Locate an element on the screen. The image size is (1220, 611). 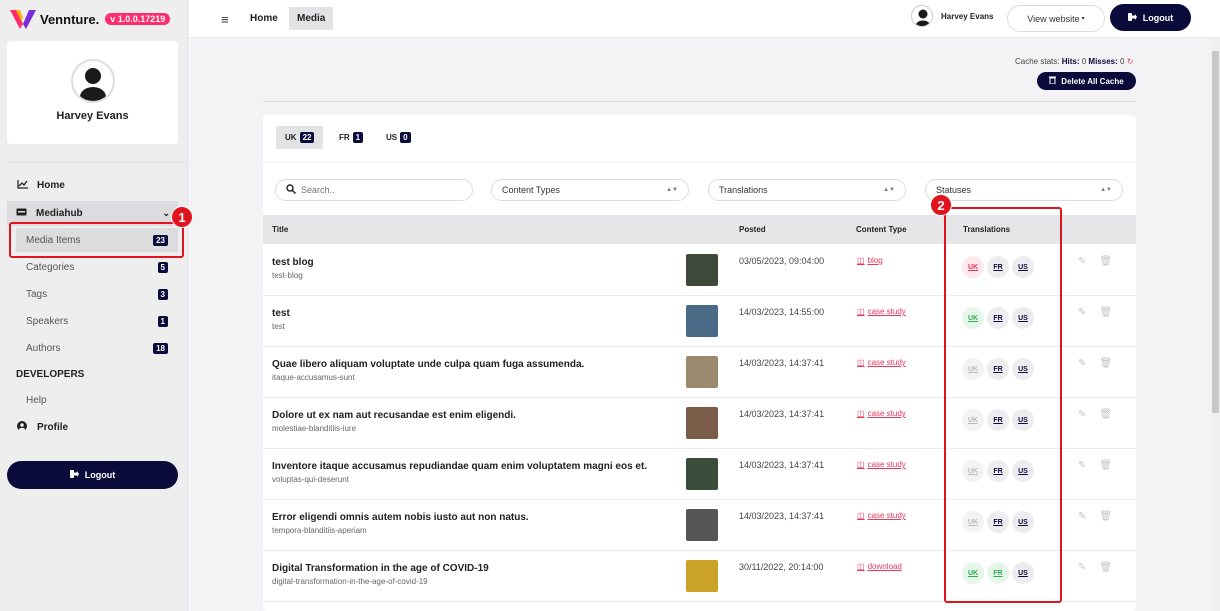
search-icon is located at coordinates (291, 190).